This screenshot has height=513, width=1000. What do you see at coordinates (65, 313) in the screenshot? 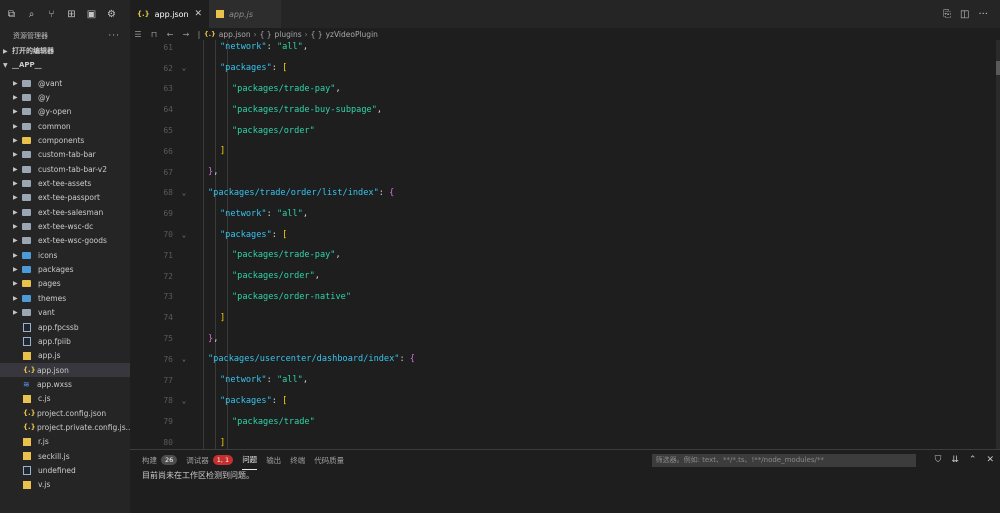
I see `tree-folder: ▶ vant` at bounding box center [65, 313].